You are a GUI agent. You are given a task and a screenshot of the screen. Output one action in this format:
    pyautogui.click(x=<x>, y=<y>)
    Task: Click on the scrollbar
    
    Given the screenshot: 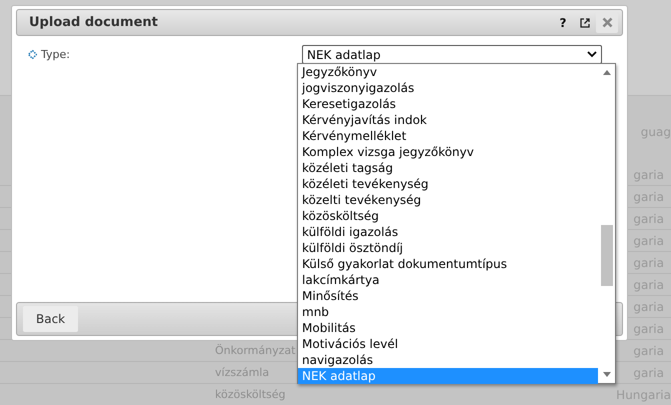 What is the action you would take?
    pyautogui.click(x=606, y=223)
    